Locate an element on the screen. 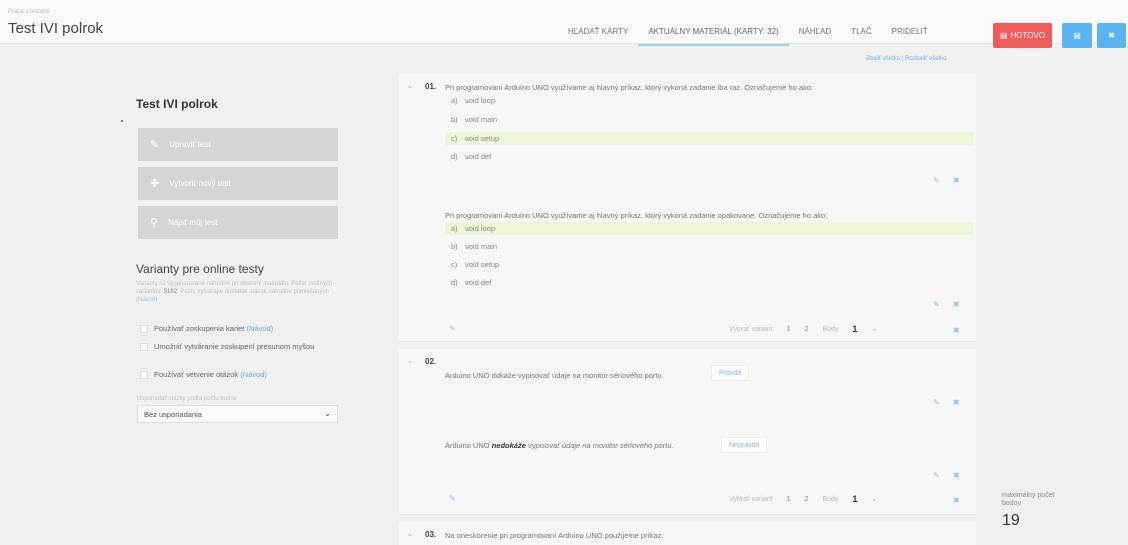 The image size is (1128, 545). plus-icon: ✚ is located at coordinates (155, 184).